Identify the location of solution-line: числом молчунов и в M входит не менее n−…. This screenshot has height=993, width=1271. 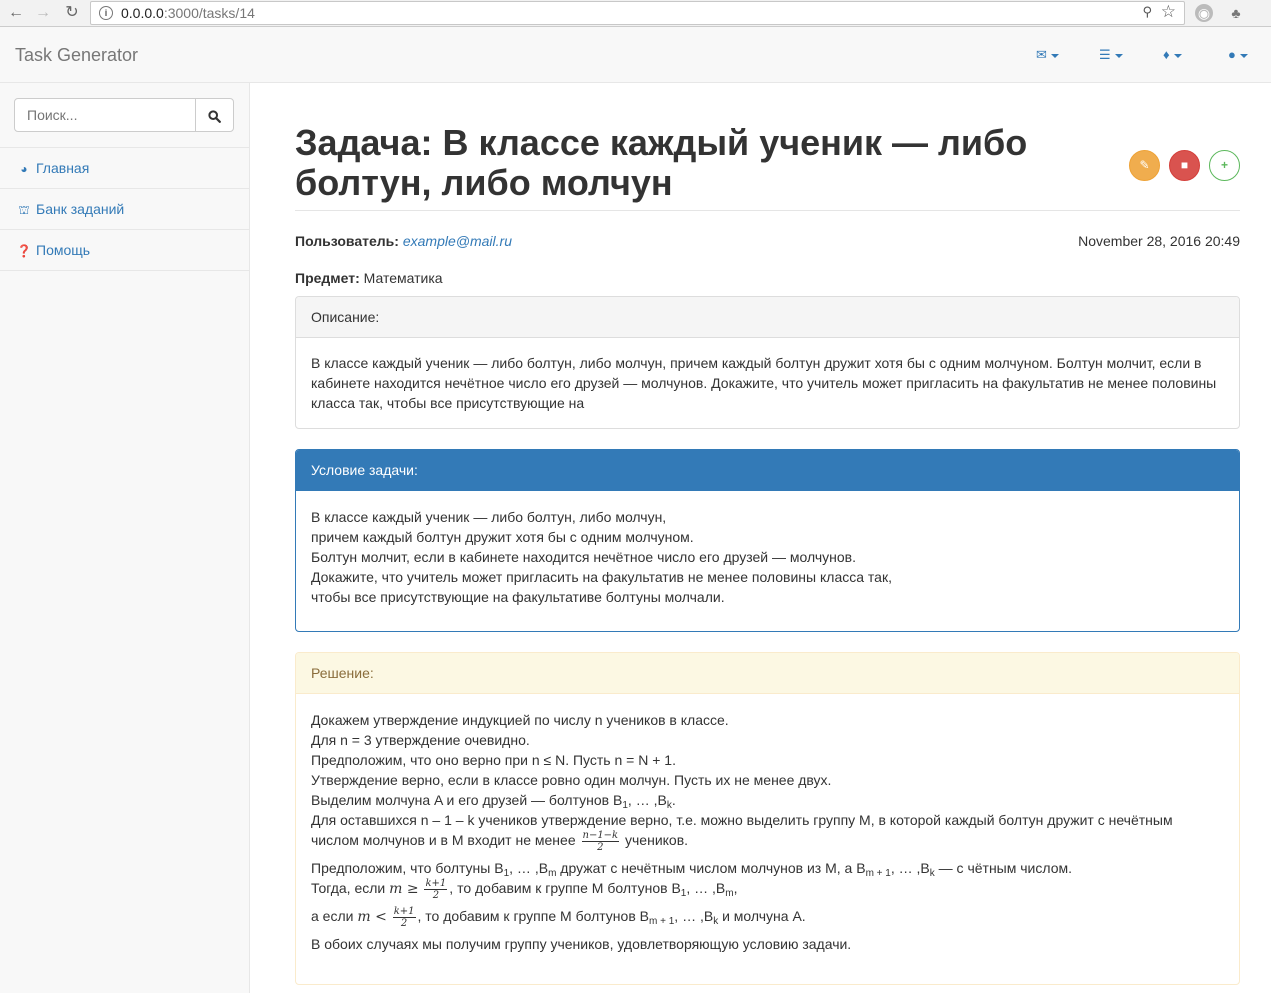
(500, 841).